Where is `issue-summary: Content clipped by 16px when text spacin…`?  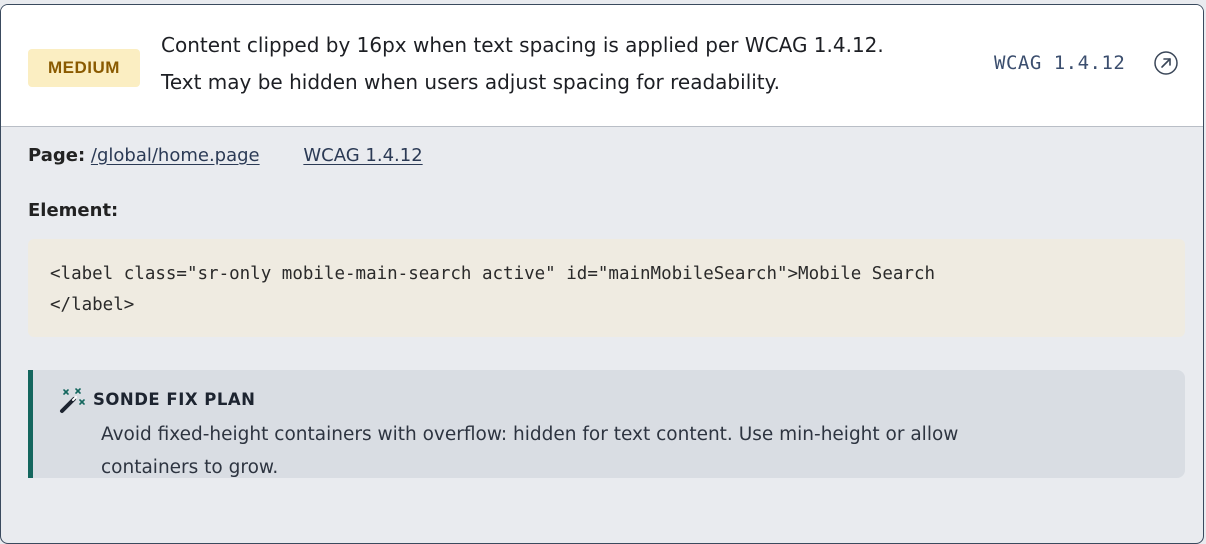
issue-summary: Content clipped by 16px when text spacin… is located at coordinates (571, 64).